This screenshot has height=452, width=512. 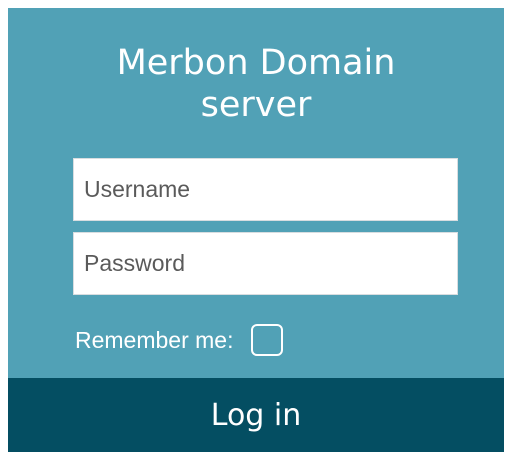 I want to click on username-input, so click(x=265, y=189).